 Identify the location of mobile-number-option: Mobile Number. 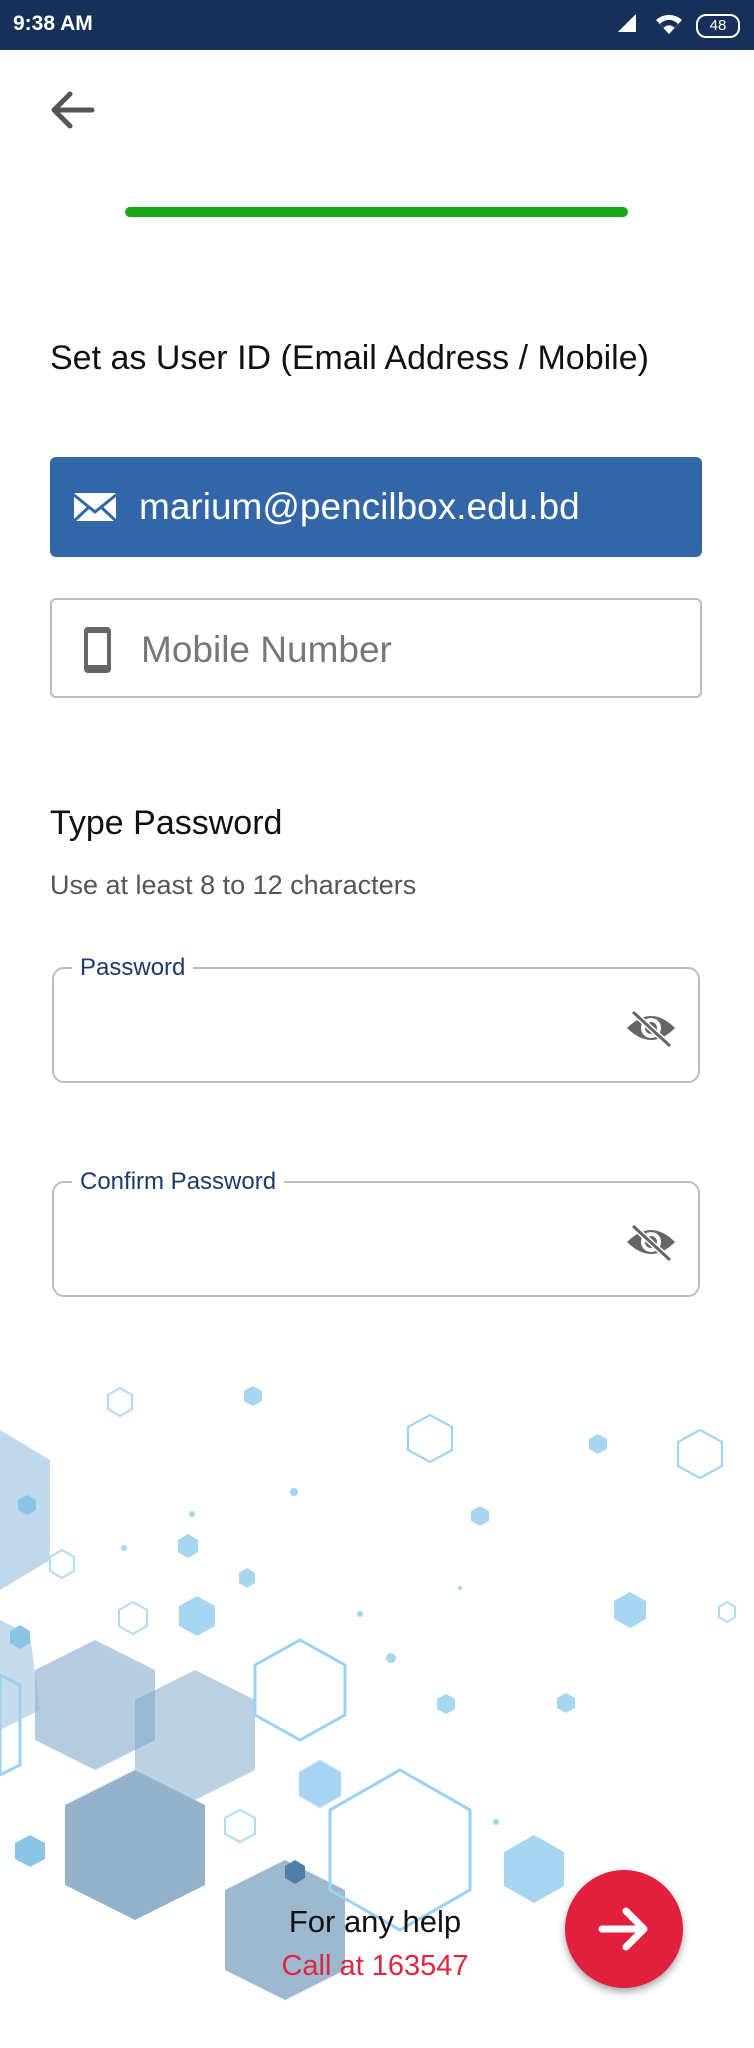
(376, 648).